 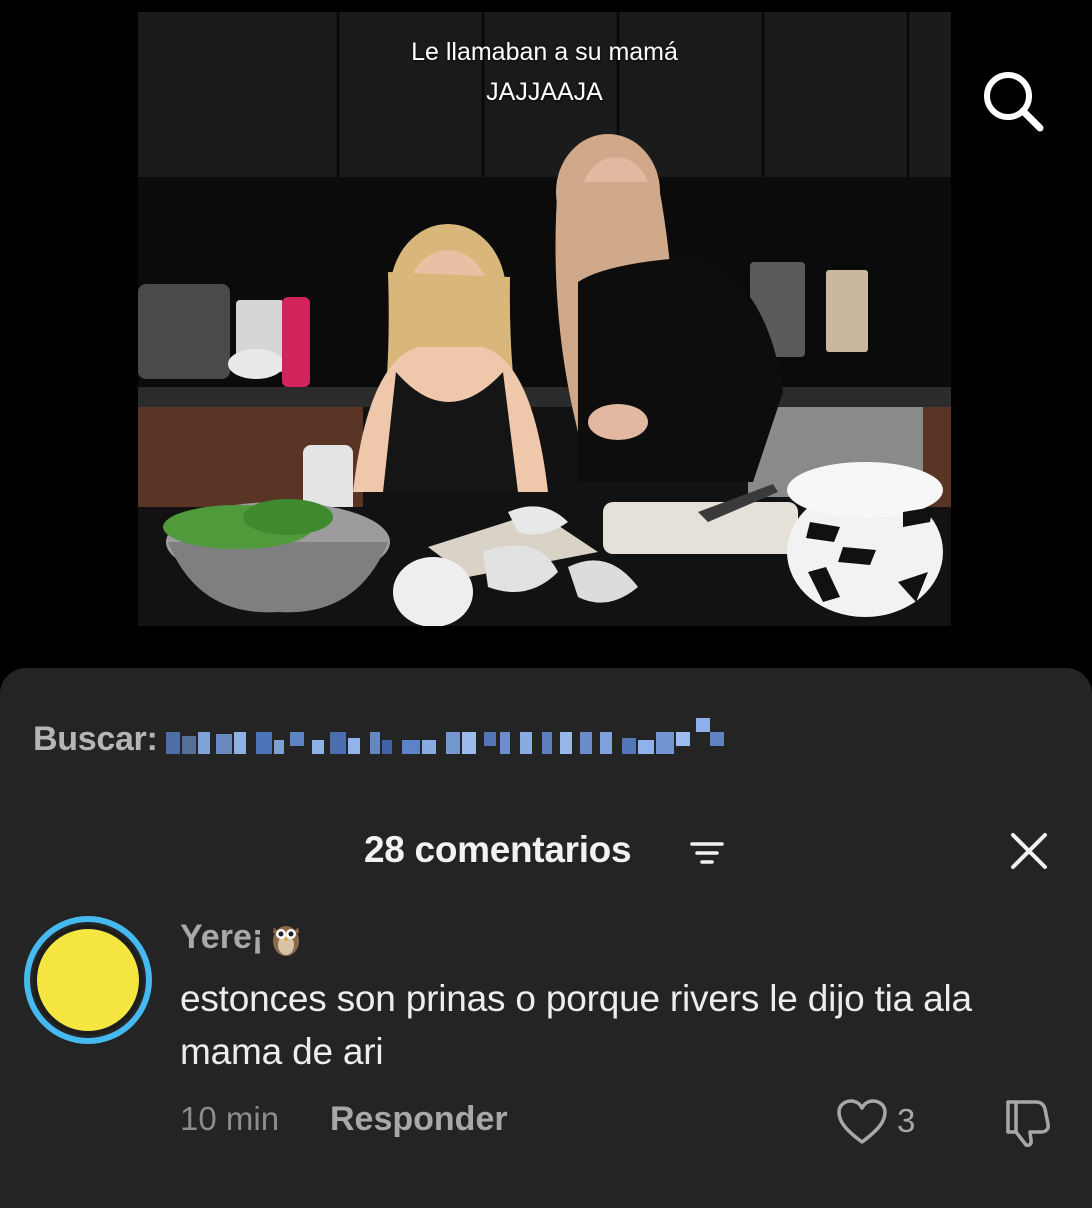 What do you see at coordinates (544, 72) in the screenshot?
I see `video-caption: Le llamaban a su mamá JAJJAAJA` at bounding box center [544, 72].